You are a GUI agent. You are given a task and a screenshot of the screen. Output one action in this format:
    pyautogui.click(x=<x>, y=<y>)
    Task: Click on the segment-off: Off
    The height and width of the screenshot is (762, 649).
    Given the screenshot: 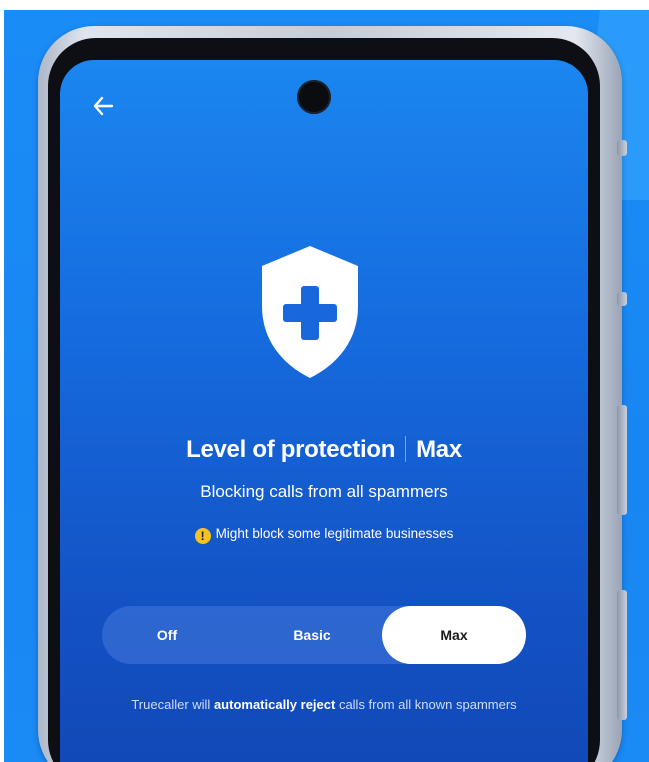 What is the action you would take?
    pyautogui.click(x=167, y=635)
    